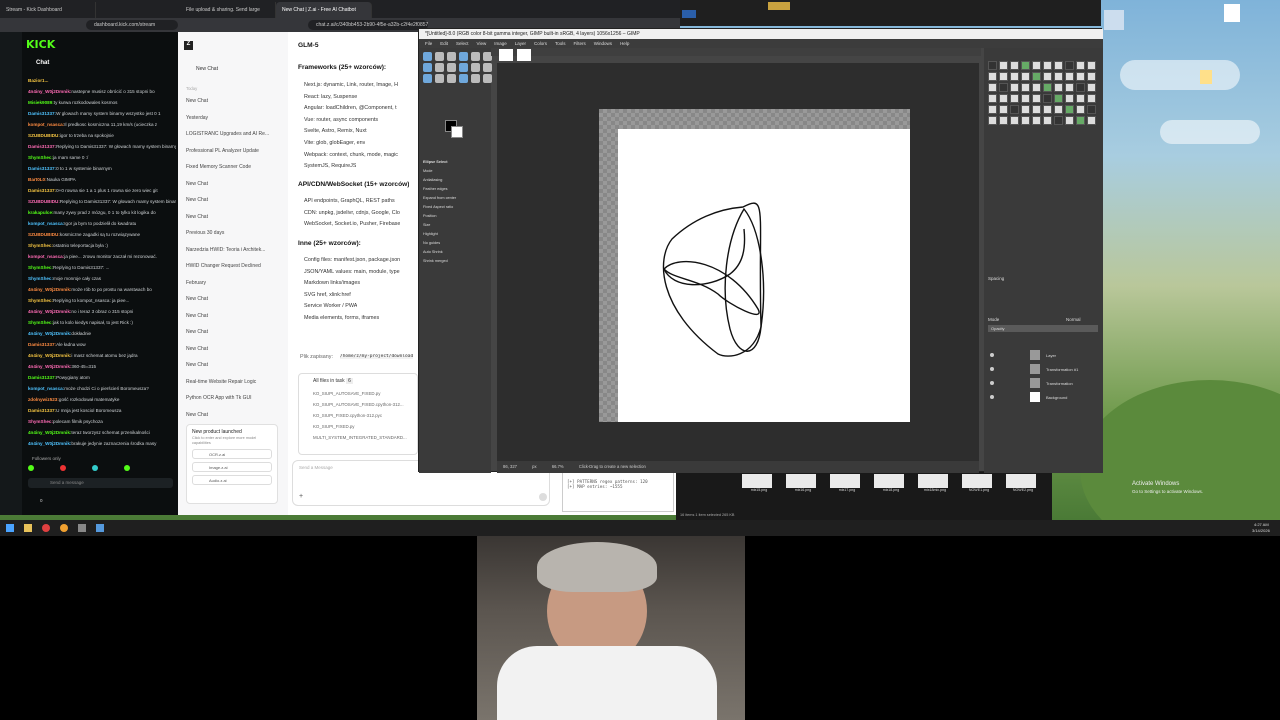  I want to click on layer-row: Transformation, so click(1043, 383).